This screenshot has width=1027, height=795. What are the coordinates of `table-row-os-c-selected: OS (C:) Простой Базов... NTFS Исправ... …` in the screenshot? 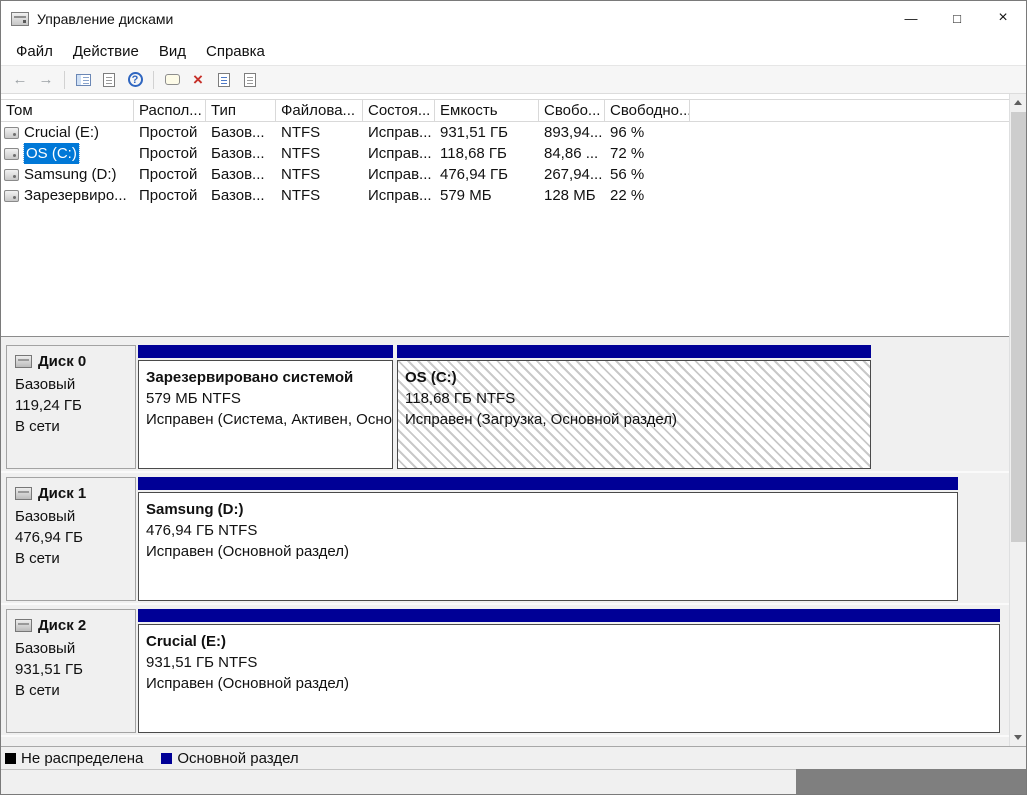 It's located at (506, 153).